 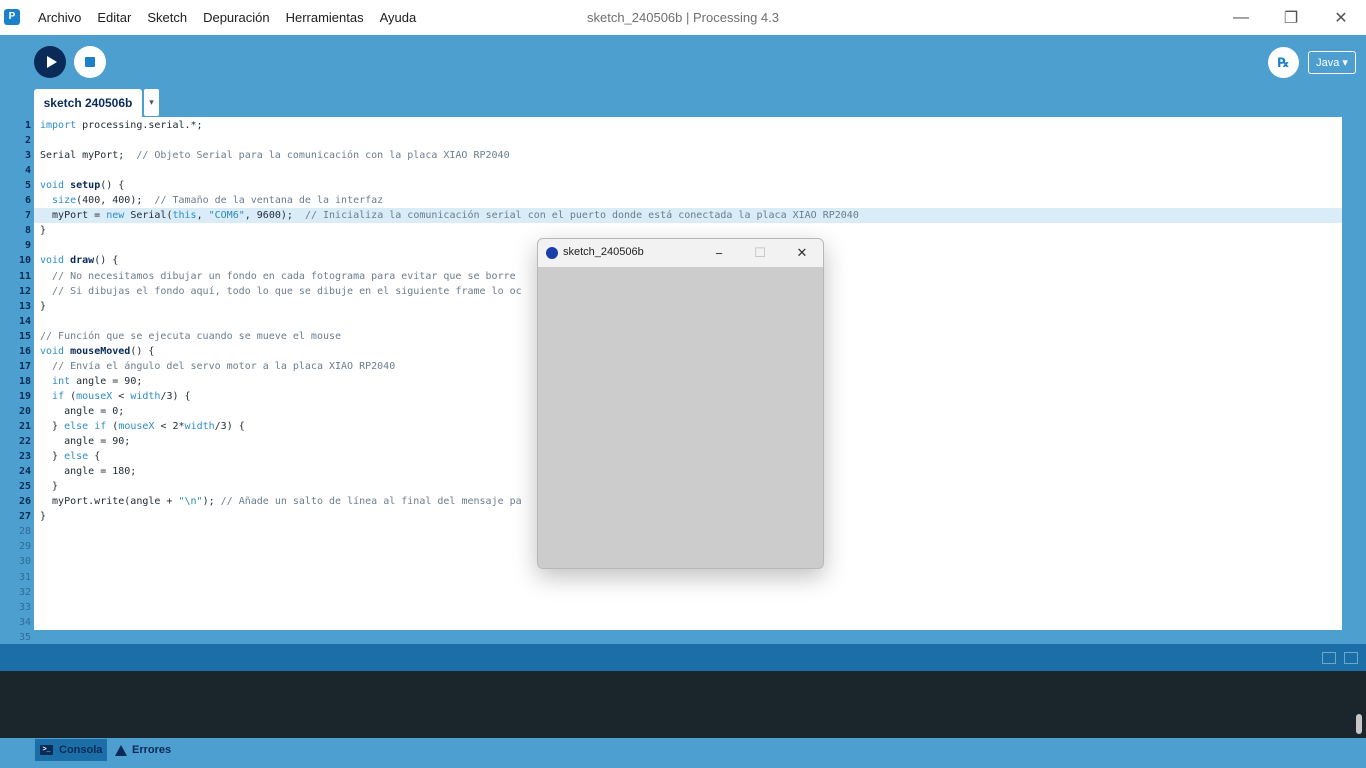 I want to click on console-header, so click(x=683, y=657).